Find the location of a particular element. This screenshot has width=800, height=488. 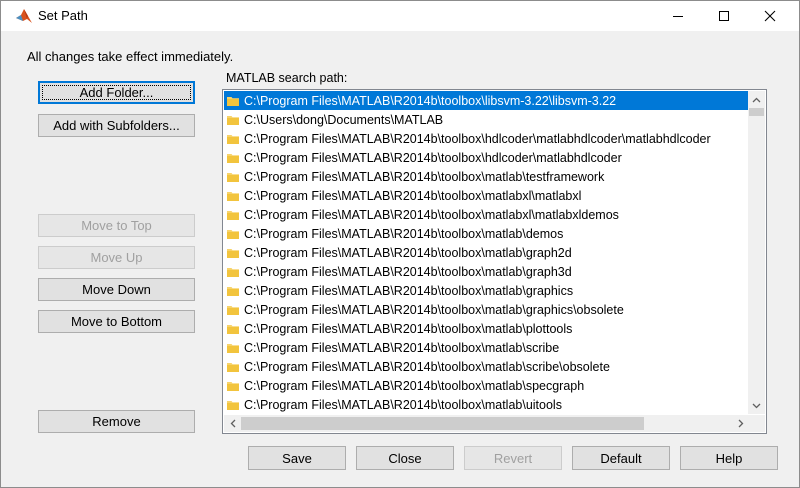

focus-rect is located at coordinates (116, 92).